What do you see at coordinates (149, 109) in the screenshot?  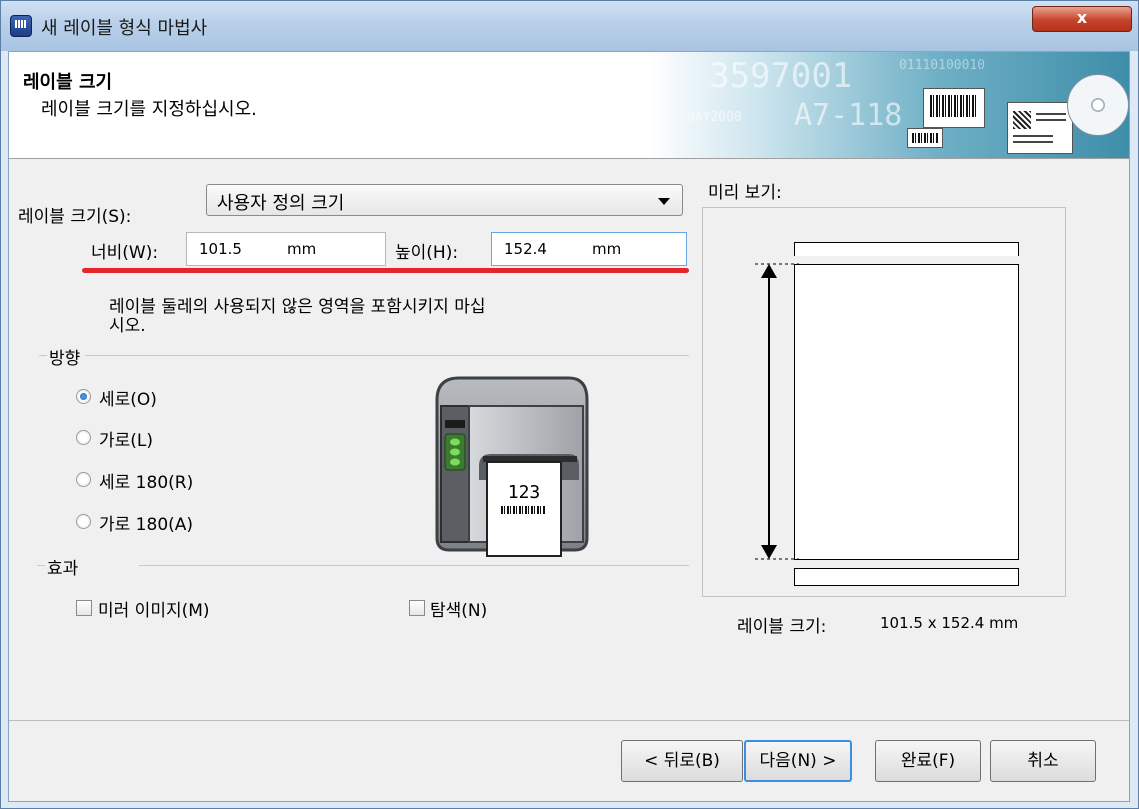 I see `page-subtitle: 레이블 크기를 지정하십시오.` at bounding box center [149, 109].